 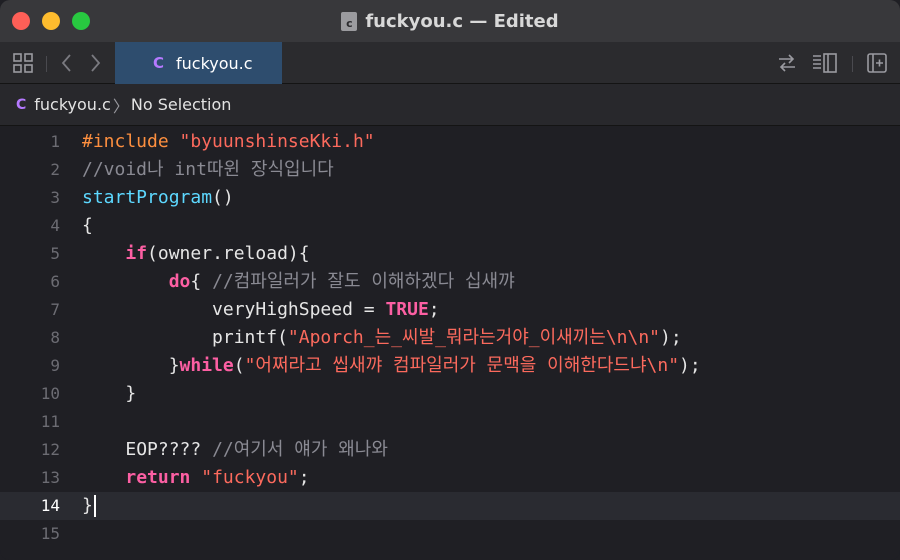 What do you see at coordinates (208, 169) in the screenshot?
I see `code-text: //void나 int따윈 장식입니다` at bounding box center [208, 169].